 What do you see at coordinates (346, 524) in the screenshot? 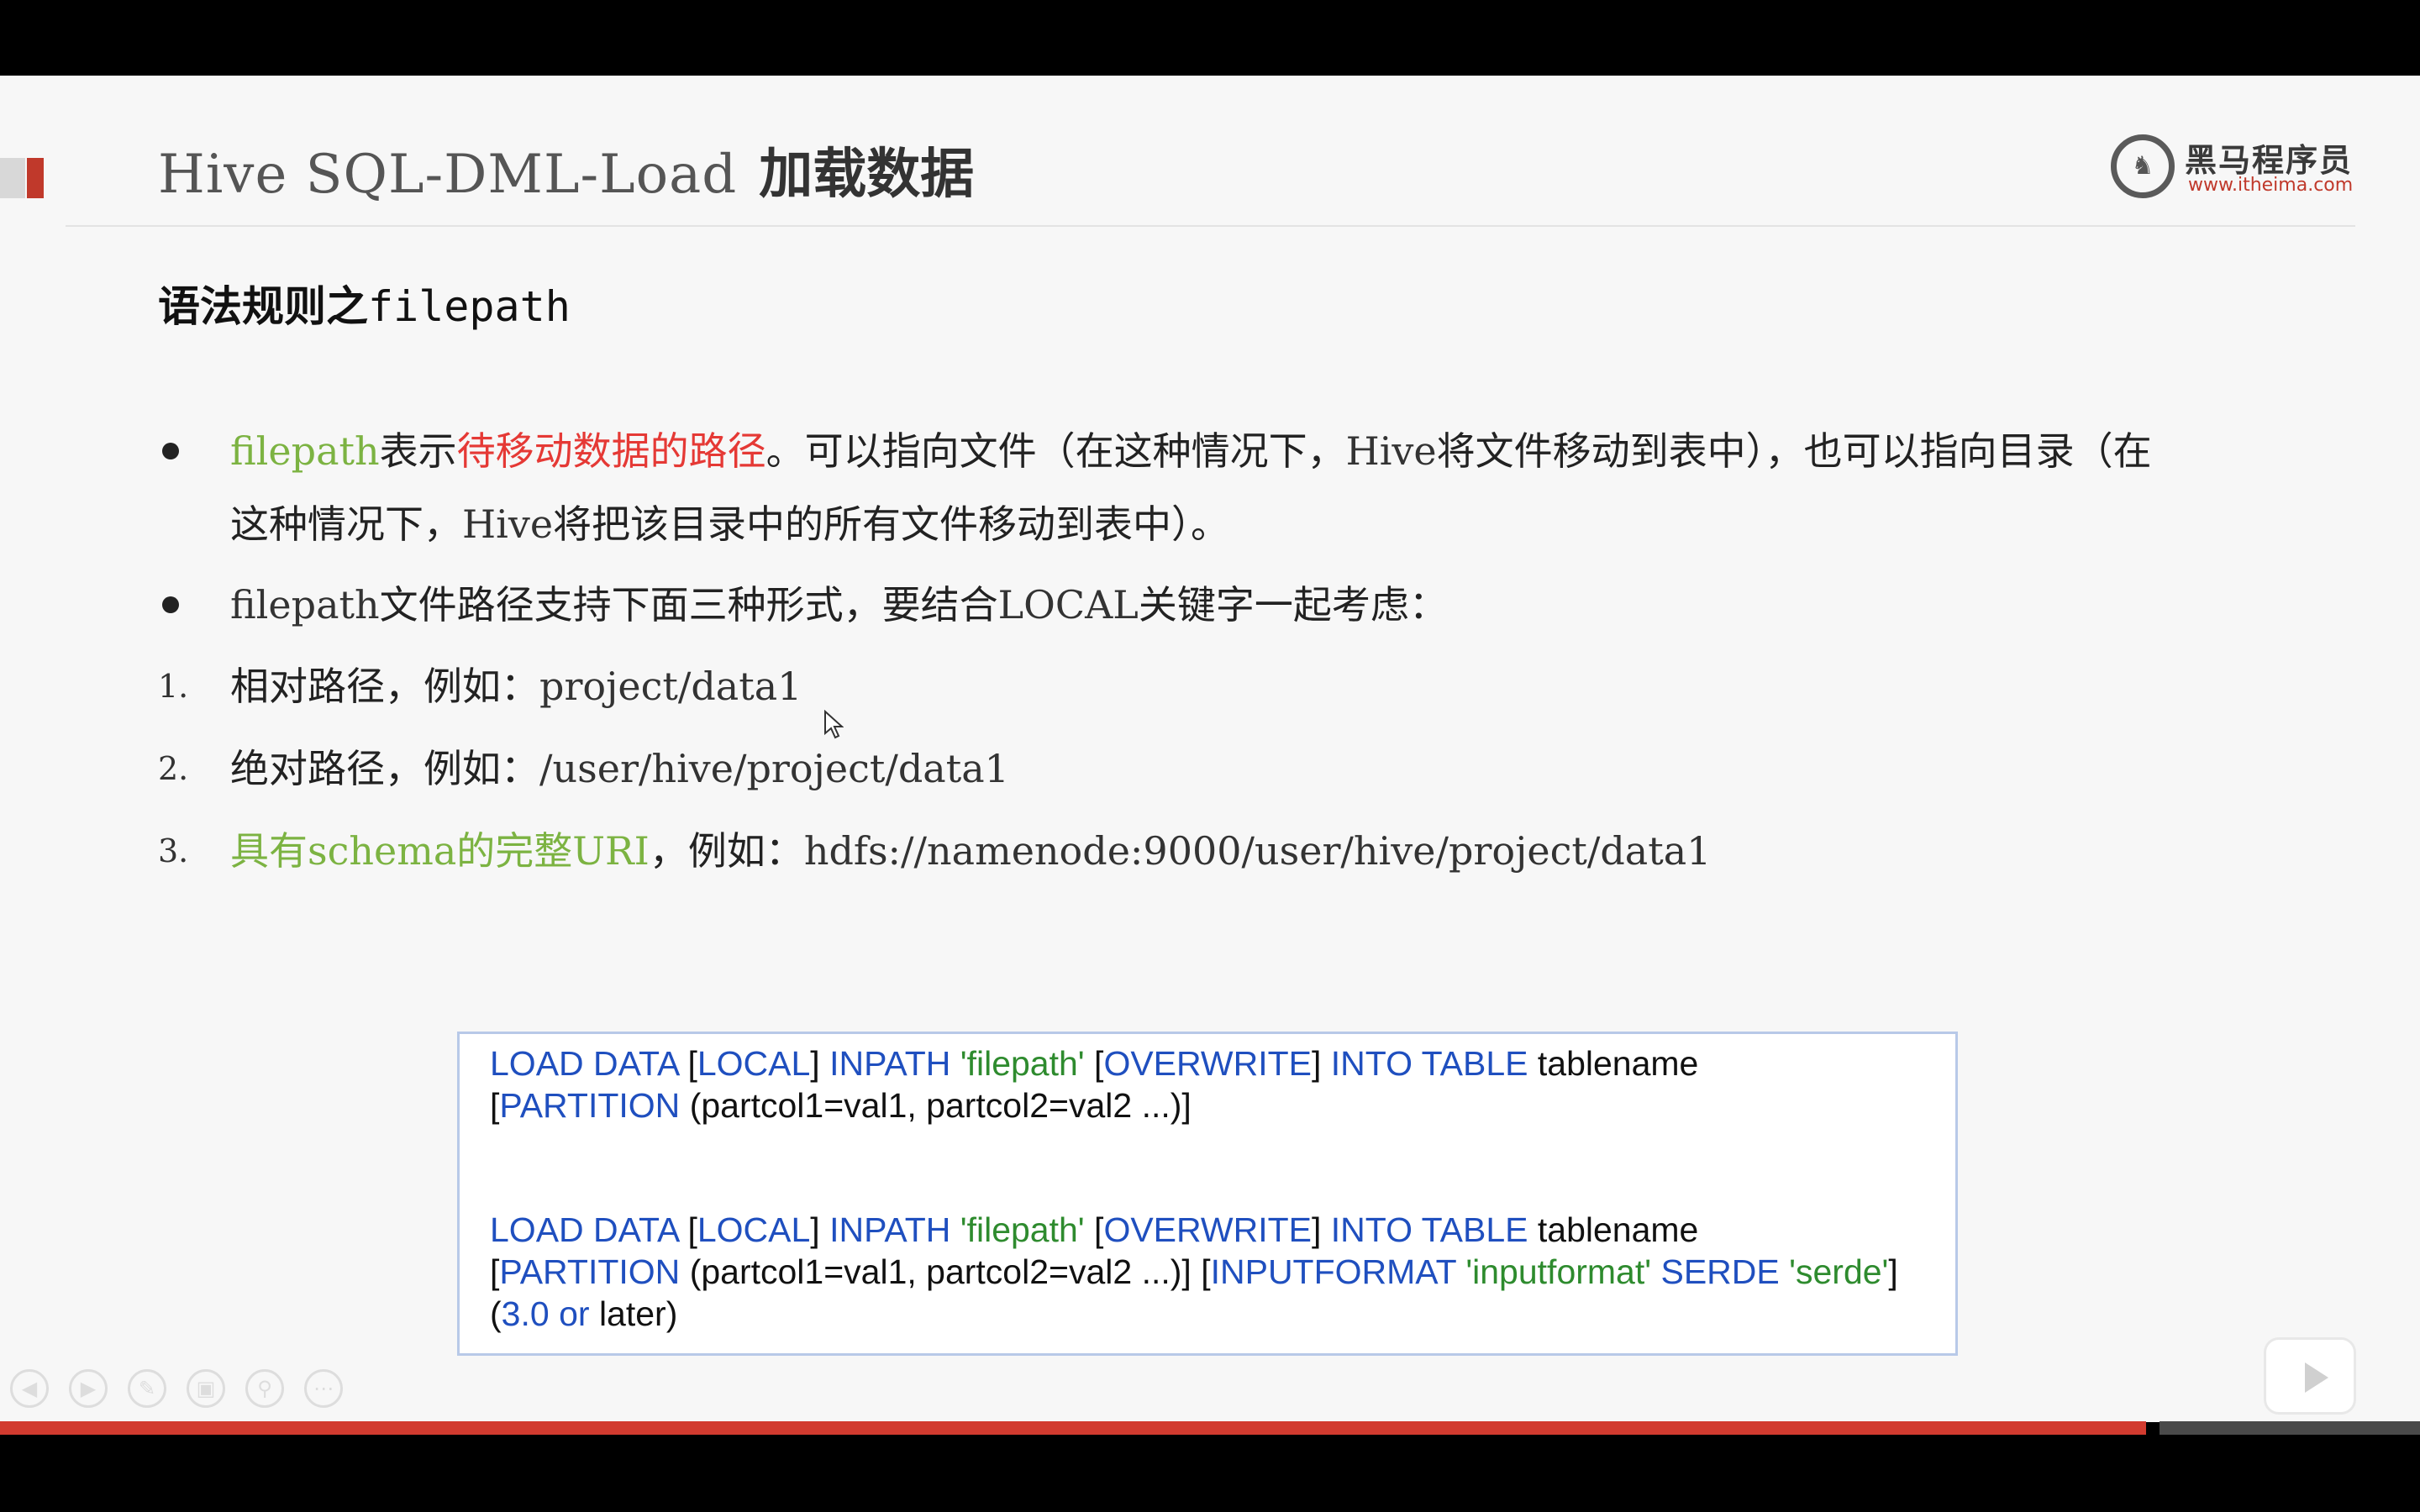
I see `bullet-1-text-d: 这种情况下，` at bounding box center [346, 524].